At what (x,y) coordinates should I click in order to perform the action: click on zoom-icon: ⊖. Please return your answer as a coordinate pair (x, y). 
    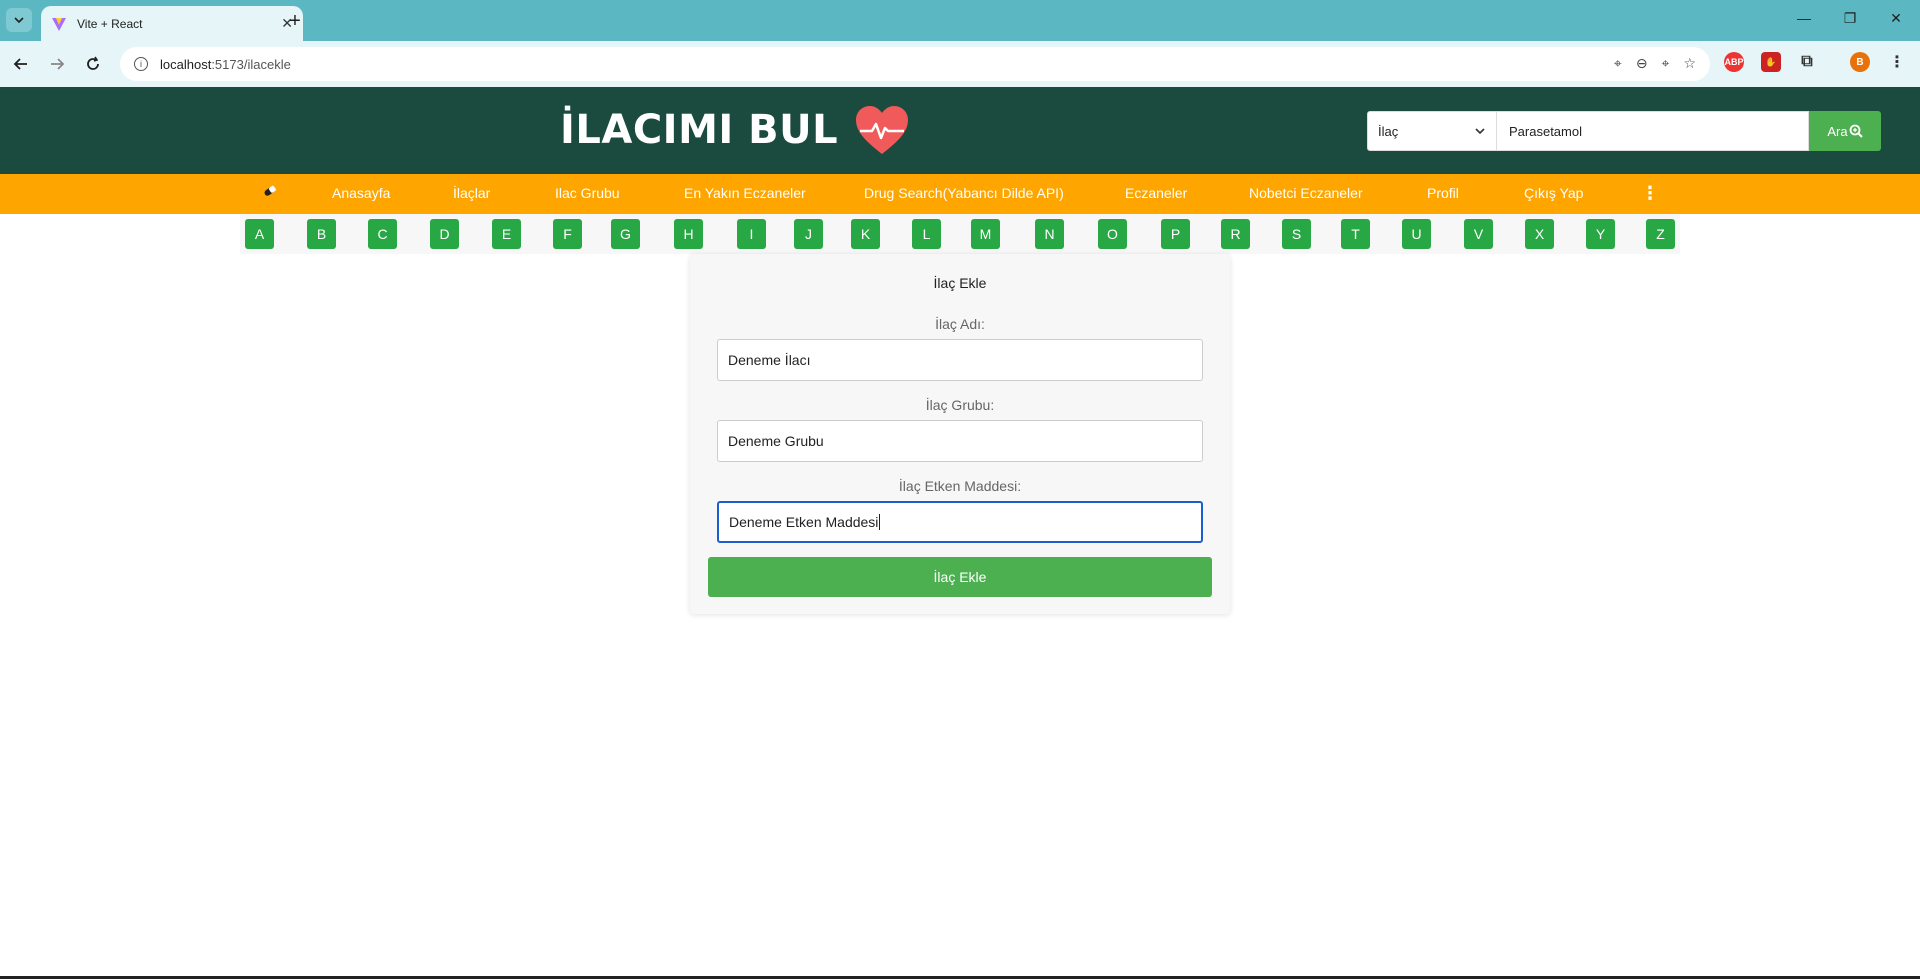
    Looking at the image, I should click on (1642, 63).